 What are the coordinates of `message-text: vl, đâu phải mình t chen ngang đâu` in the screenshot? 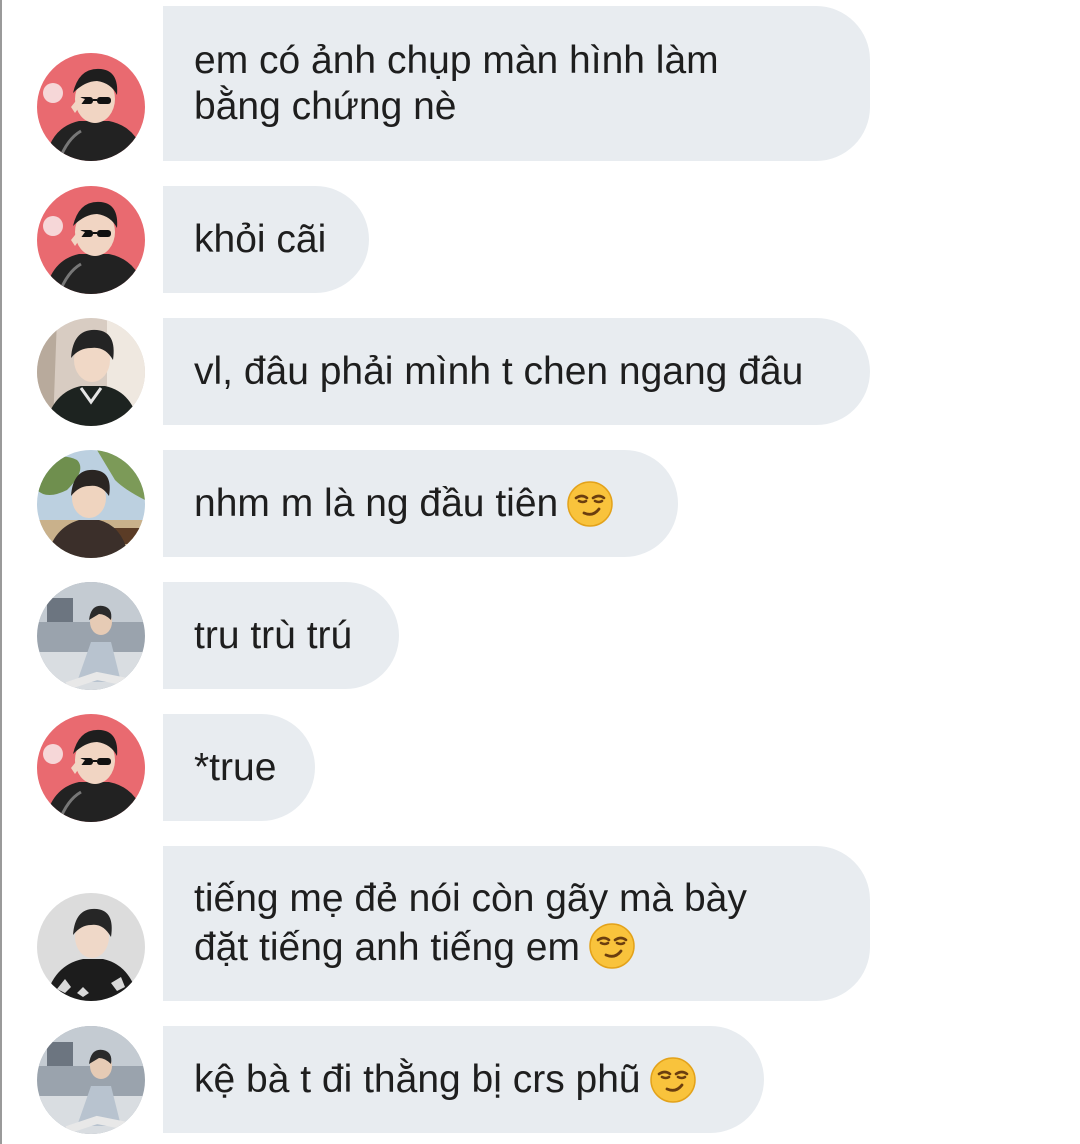 It's located at (499, 371).